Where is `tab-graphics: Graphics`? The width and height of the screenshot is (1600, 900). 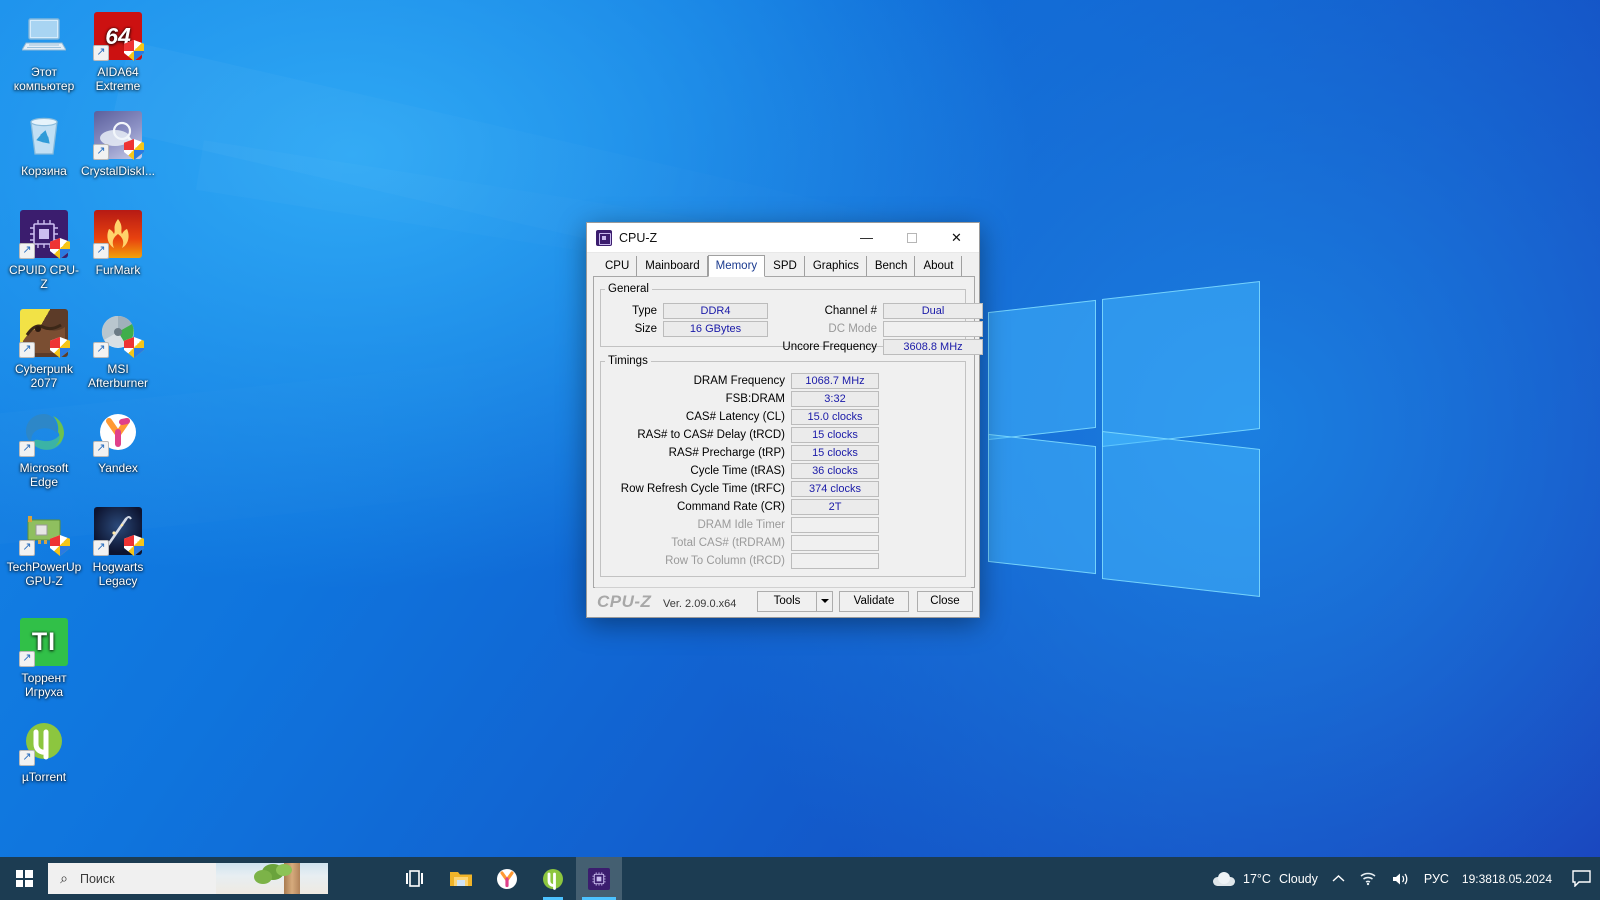
tab-graphics: Graphics is located at coordinates (835, 266).